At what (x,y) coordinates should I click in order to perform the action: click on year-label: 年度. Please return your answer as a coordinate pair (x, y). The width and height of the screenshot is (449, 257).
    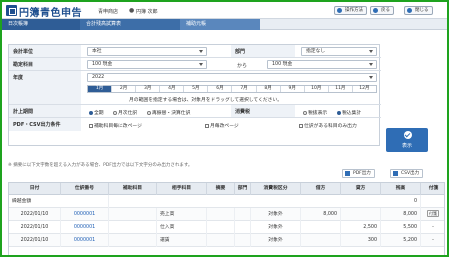
    Looking at the image, I should click on (45, 87).